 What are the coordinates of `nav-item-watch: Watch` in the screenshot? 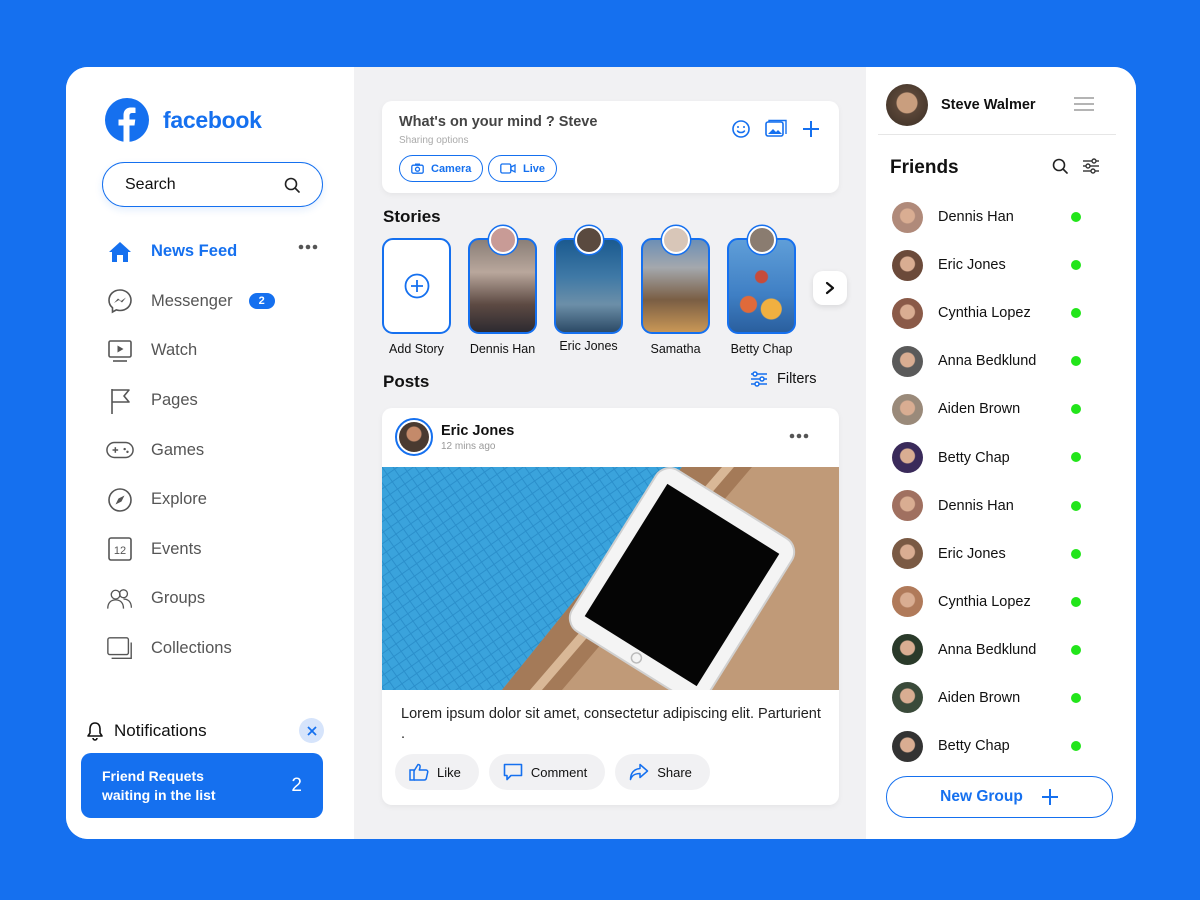 It's located at (212, 351).